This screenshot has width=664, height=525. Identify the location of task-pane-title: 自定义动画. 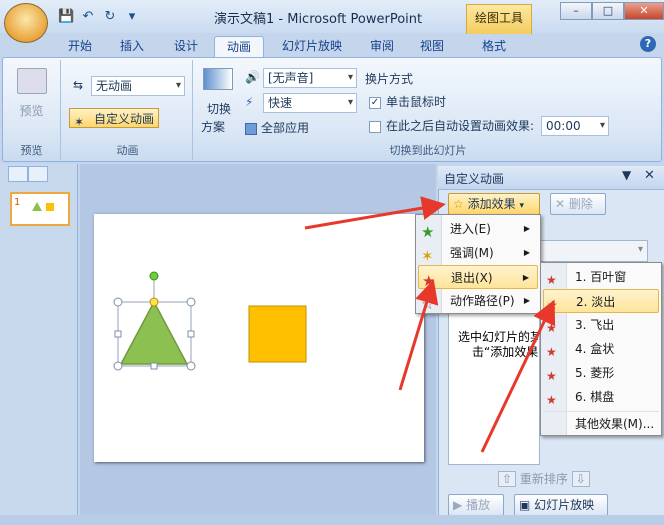
(474, 179).